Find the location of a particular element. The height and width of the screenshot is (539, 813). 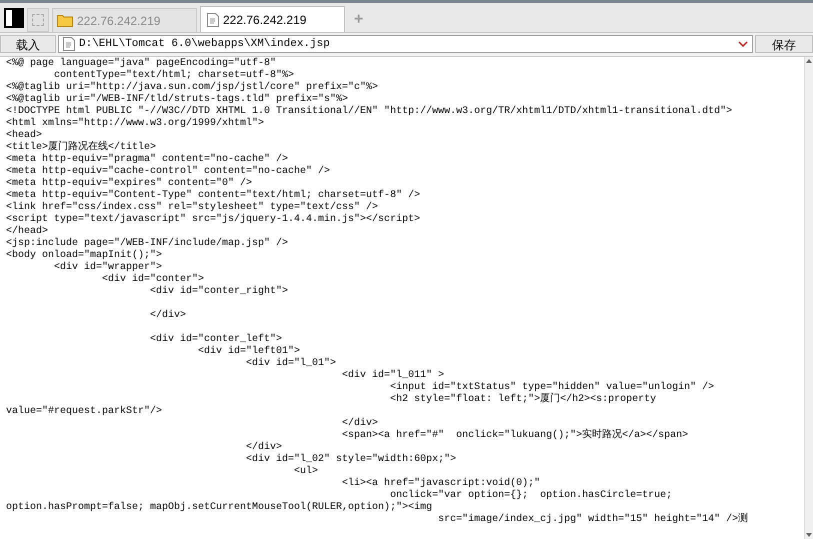

code-line: </head> is located at coordinates (27, 232).